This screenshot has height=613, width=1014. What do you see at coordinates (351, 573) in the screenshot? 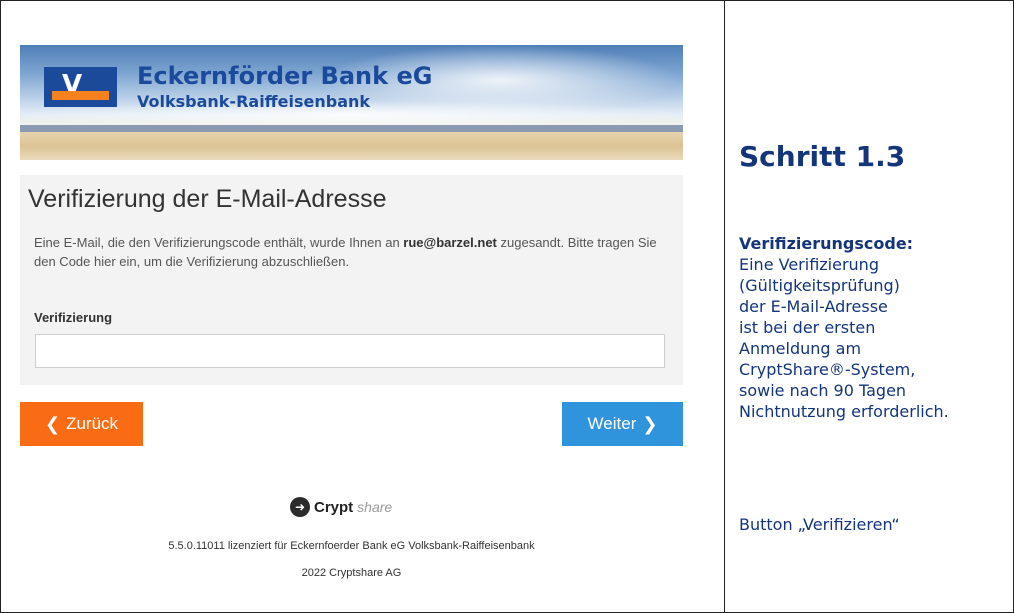
I see `copyright-text: 2022 Cryptshare AG` at bounding box center [351, 573].